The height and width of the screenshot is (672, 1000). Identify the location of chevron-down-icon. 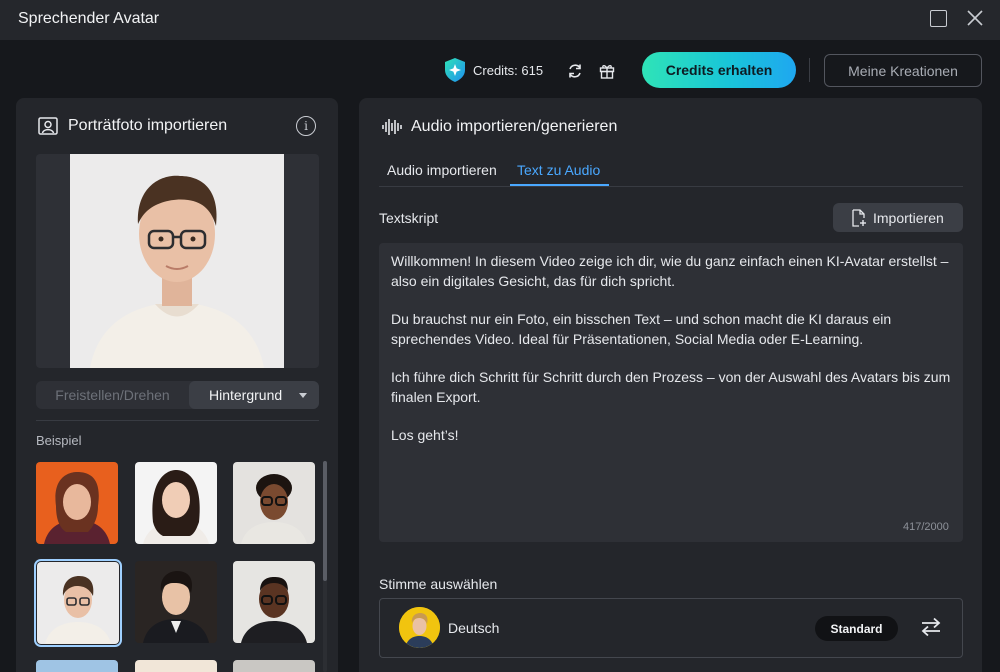
(303, 395).